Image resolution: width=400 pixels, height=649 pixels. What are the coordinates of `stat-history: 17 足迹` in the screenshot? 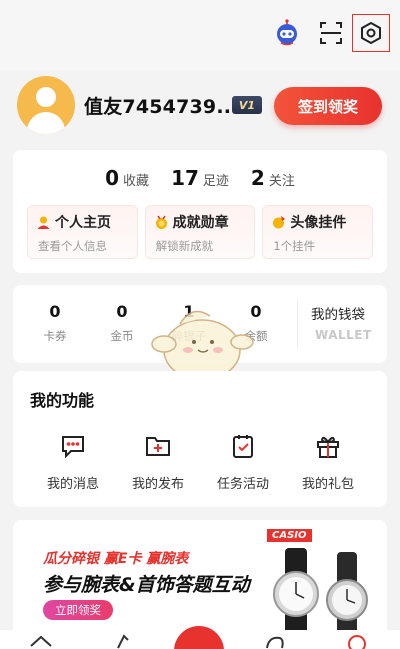 It's located at (200, 178).